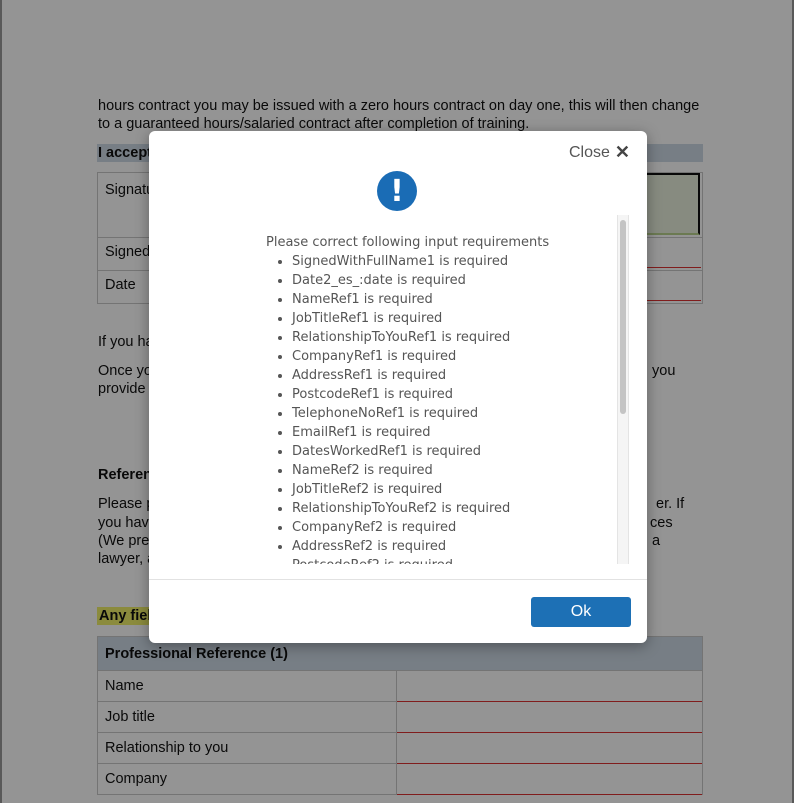 This screenshot has height=803, width=794. Describe the element at coordinates (420, 527) in the screenshot. I see `error-item: CompanyRef2 is required` at that location.